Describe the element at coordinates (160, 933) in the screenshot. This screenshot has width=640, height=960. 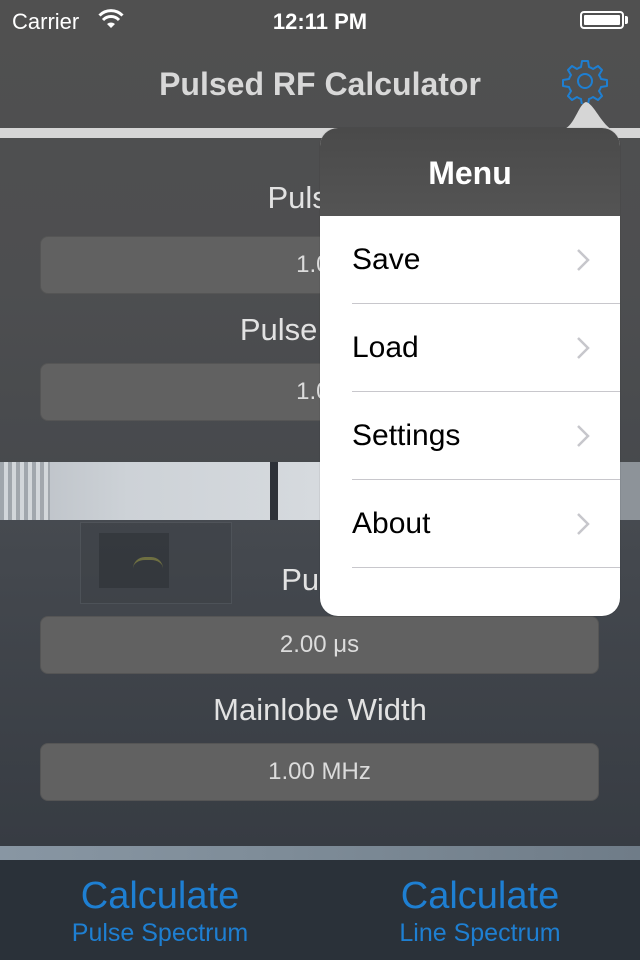
I see `button-subtitle: Pulse Spectrum` at that location.